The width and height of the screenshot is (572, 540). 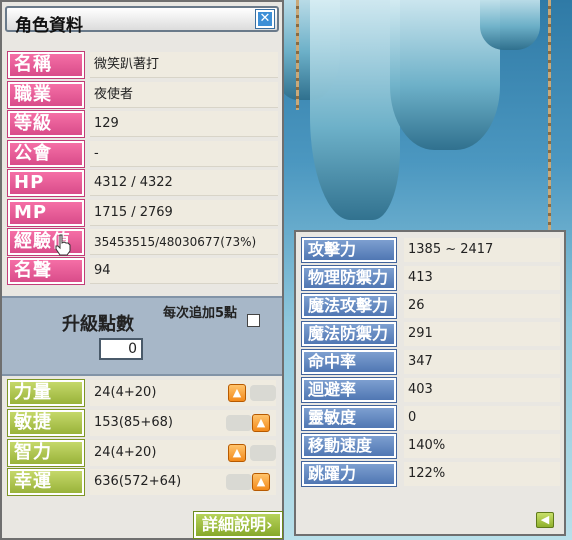 I want to click on detail-value: 0, so click(x=482, y=418).